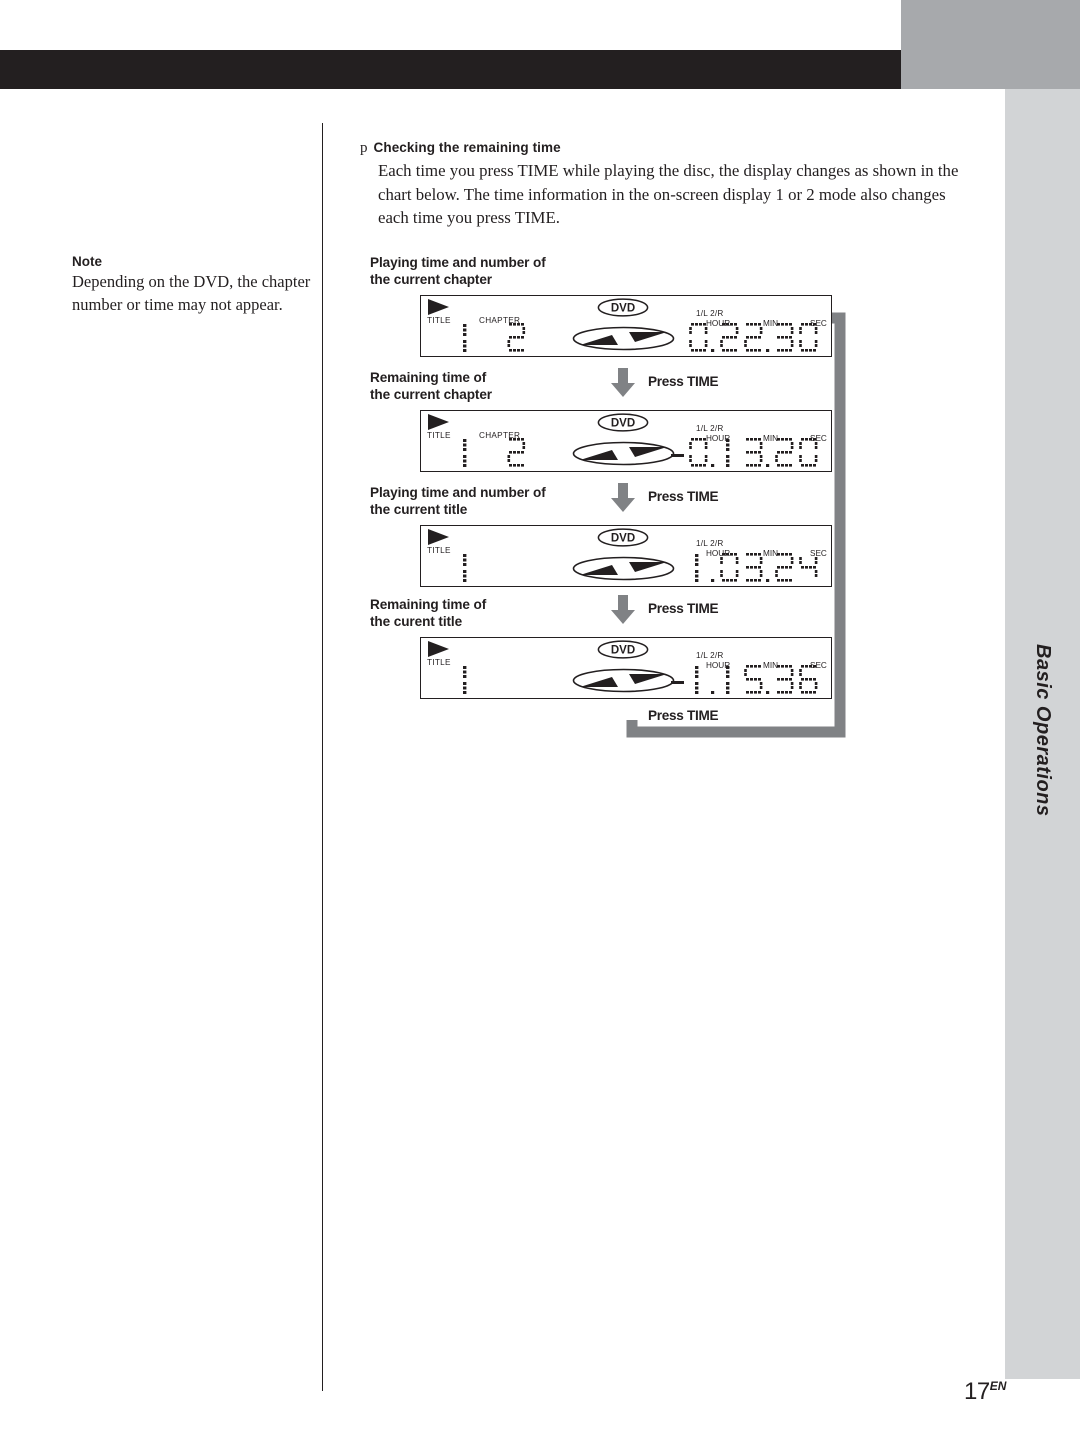 This screenshot has width=1080, height=1439. What do you see at coordinates (428, 613) in the screenshot?
I see `step-caption: Remaining time of the curent title` at bounding box center [428, 613].